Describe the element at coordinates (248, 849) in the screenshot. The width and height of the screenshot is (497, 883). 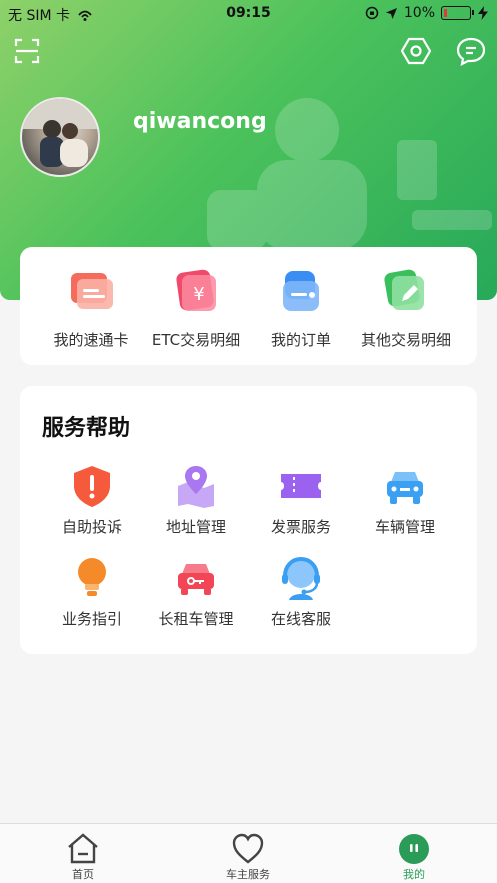
I see `heart-icon` at that location.